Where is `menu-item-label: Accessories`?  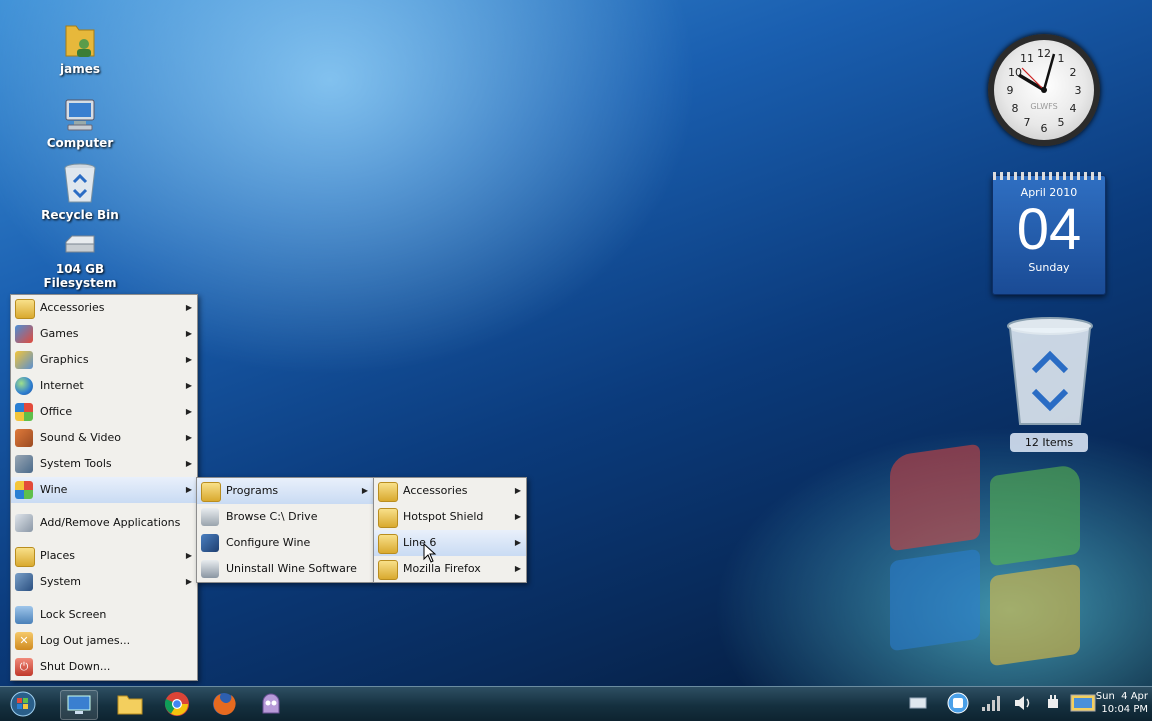
menu-item-label: Accessories is located at coordinates (72, 307).